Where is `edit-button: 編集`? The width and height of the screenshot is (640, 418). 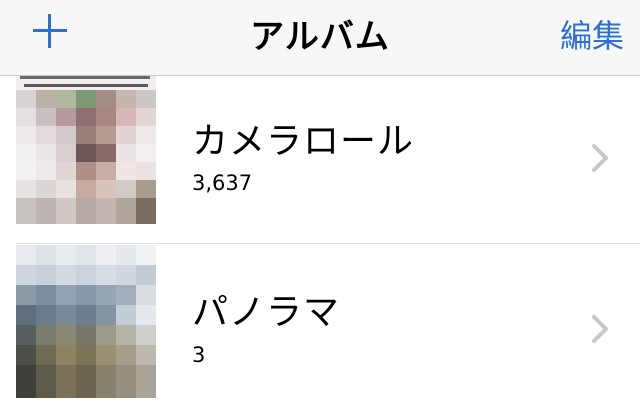
edit-button: 編集 is located at coordinates (592, 34).